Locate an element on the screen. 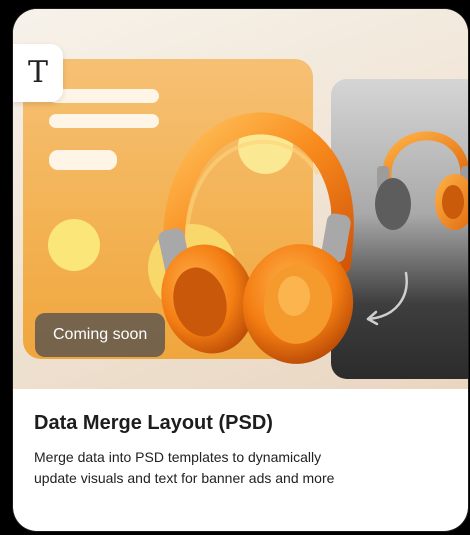  coming-soon-badge: Coming soon is located at coordinates (100, 335).